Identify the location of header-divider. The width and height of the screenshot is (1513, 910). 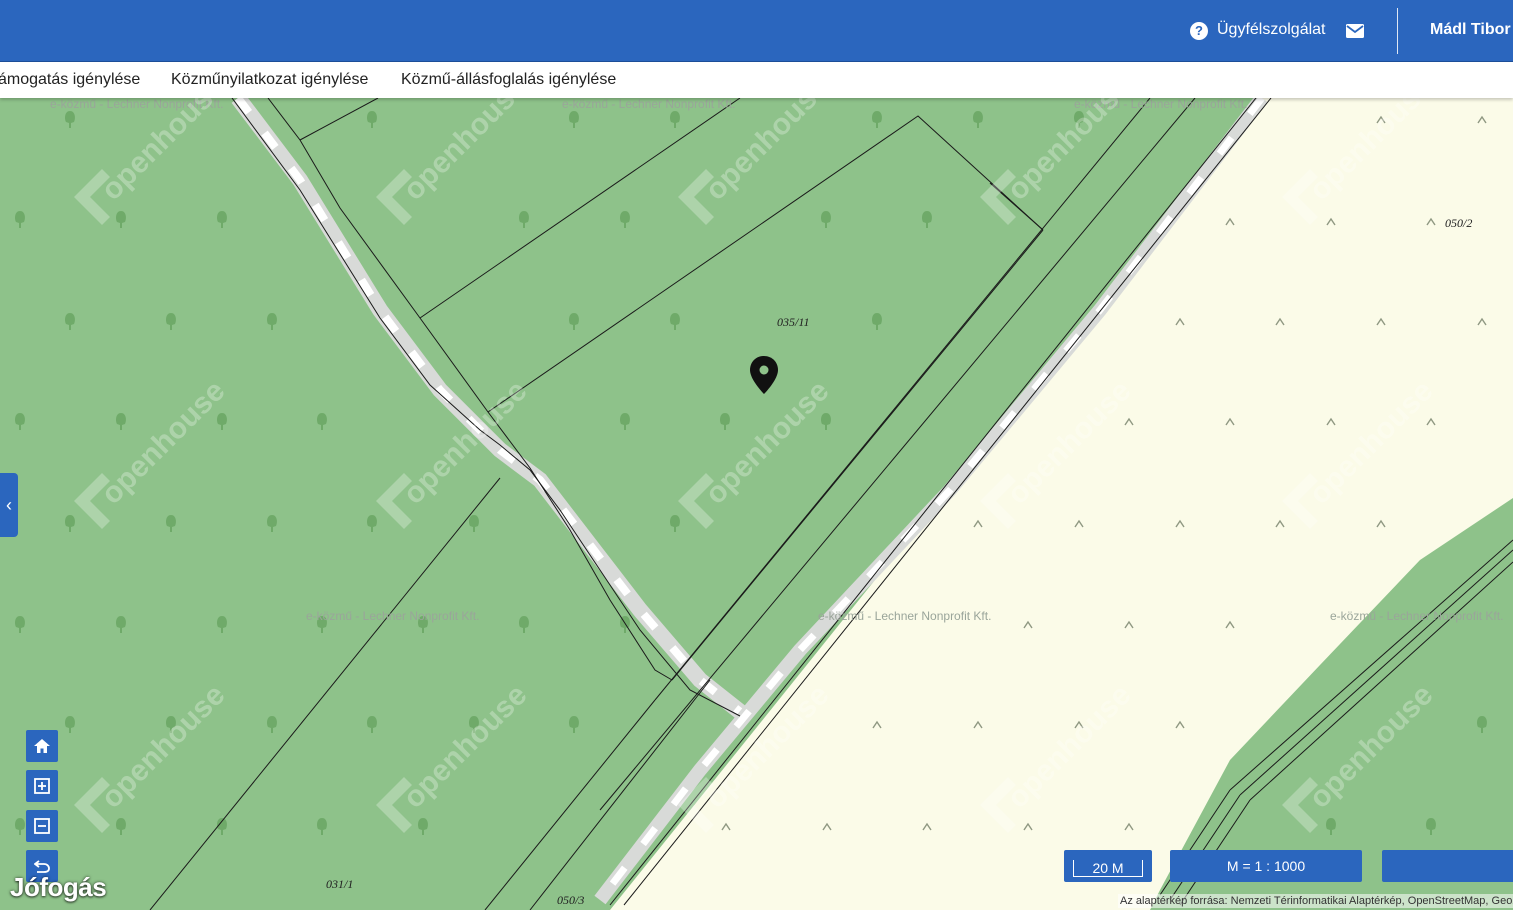
(1397, 31).